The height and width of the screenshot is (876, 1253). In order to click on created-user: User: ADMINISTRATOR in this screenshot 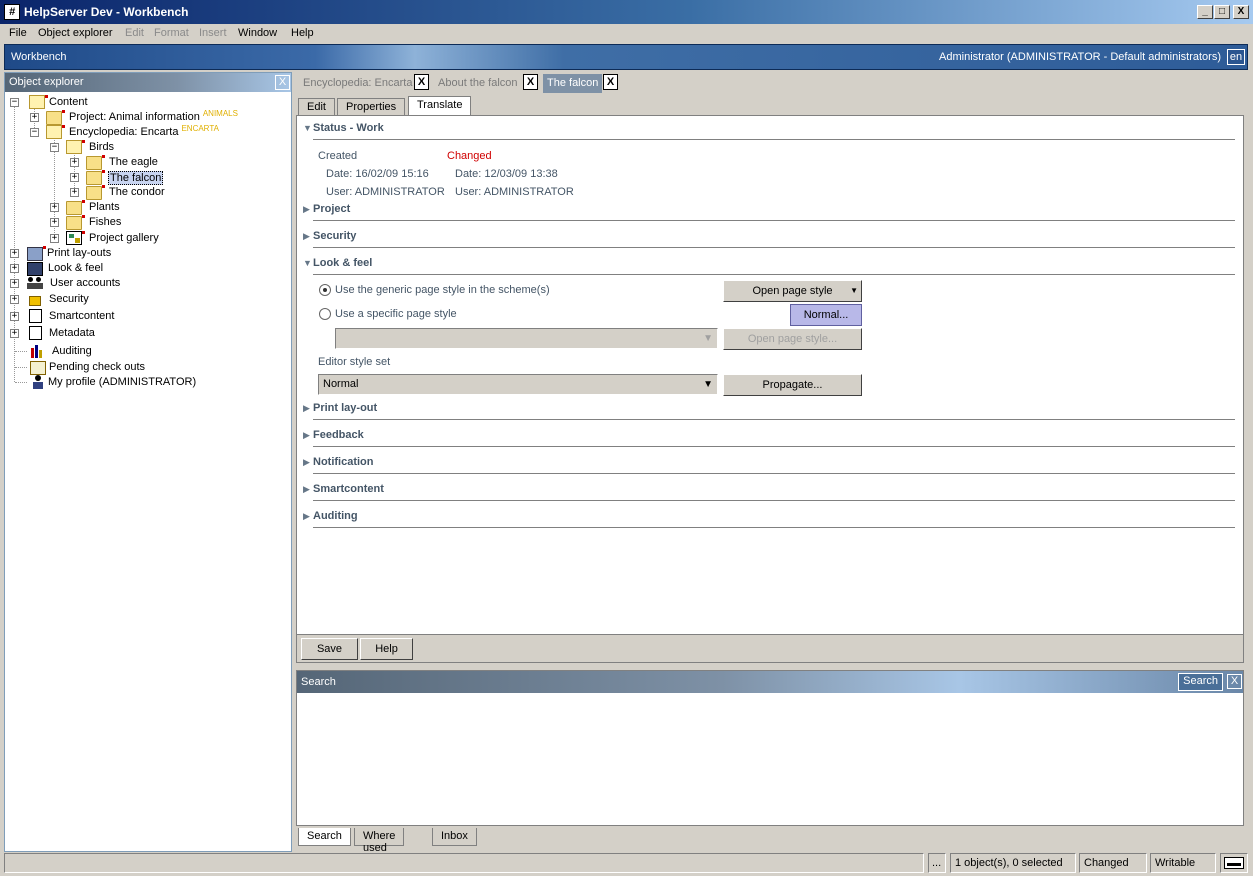, I will do `click(385, 192)`.